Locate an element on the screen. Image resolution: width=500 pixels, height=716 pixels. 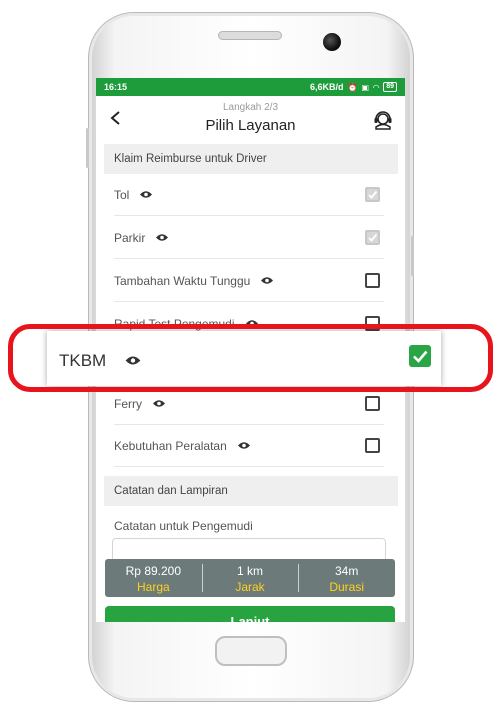
reimburse-item-peralatan: Kebutuhan Peralatan is located at coordinates (249, 446).